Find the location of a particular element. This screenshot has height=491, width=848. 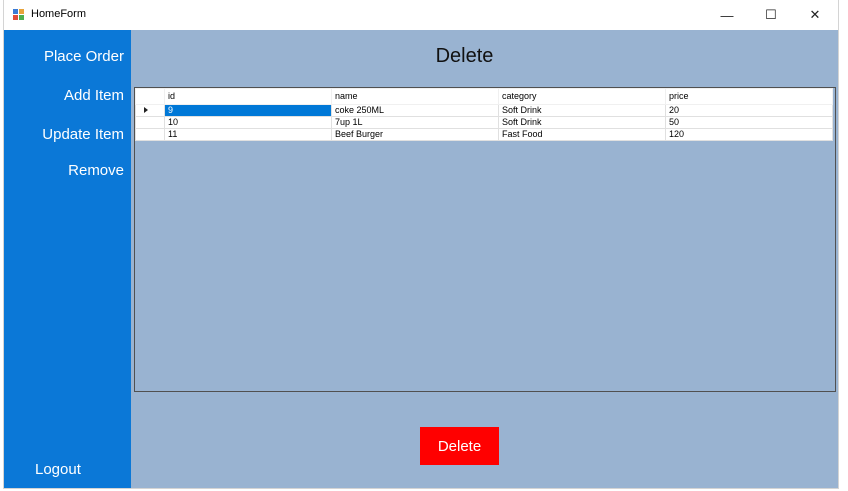

cell-price: 50 is located at coordinates (749, 122).